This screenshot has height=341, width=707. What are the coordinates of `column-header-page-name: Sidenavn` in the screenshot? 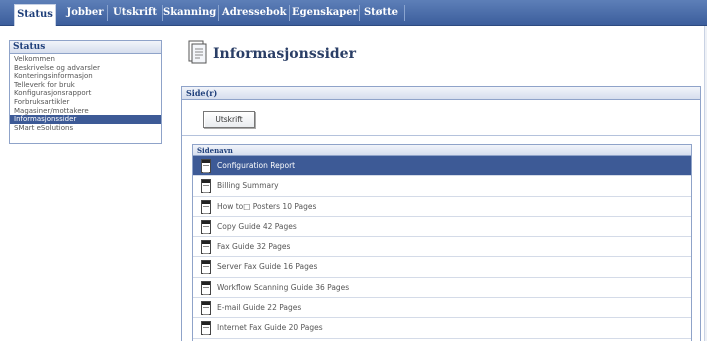 It's located at (442, 150).